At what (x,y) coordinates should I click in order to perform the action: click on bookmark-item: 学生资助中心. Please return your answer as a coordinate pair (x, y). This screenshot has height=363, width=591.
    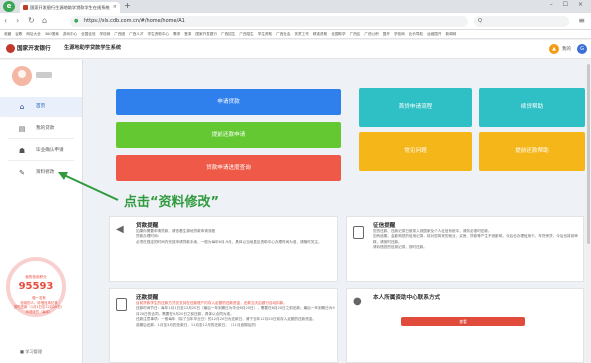
    Looking at the image, I should click on (158, 34).